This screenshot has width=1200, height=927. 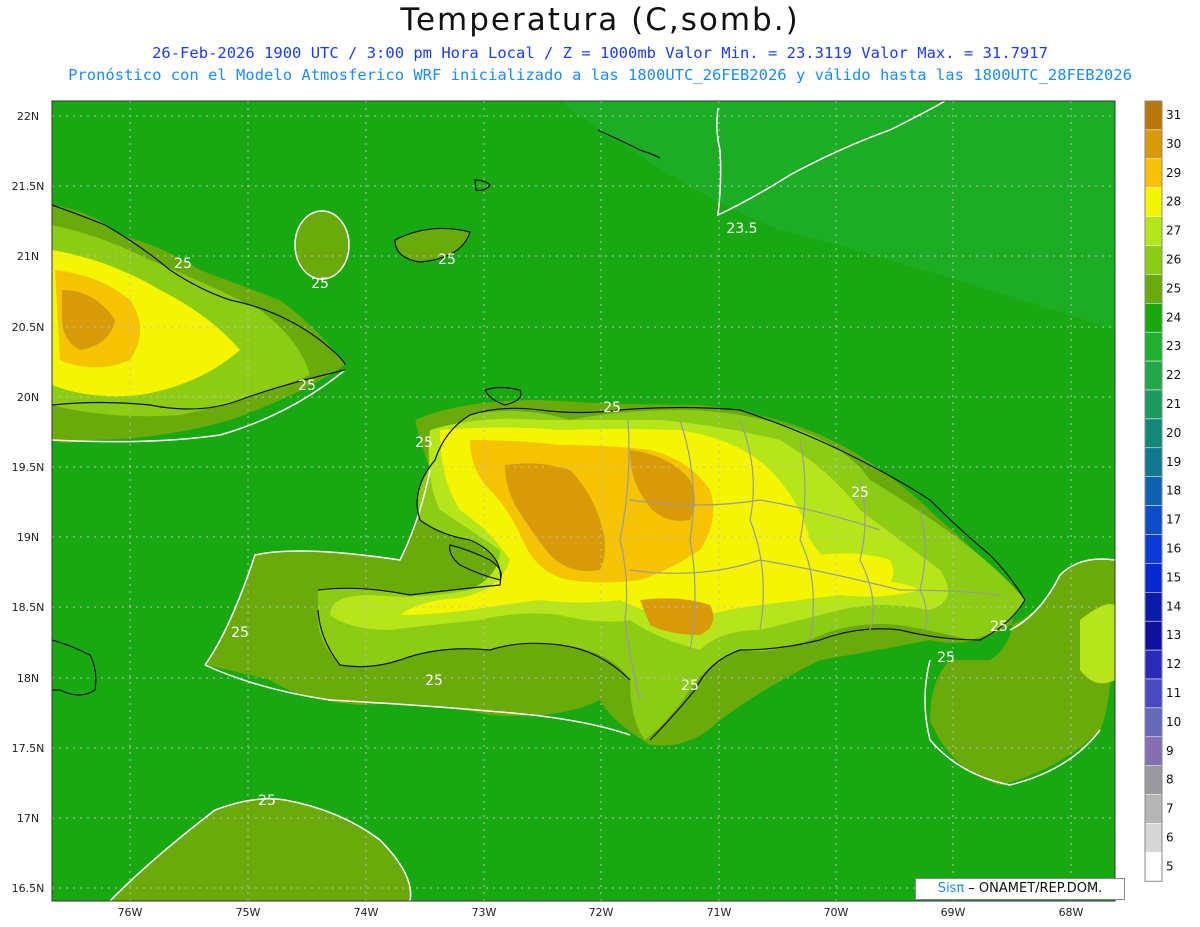 I want to click on sispi-logo: Sisπ, so click(x=951, y=888).